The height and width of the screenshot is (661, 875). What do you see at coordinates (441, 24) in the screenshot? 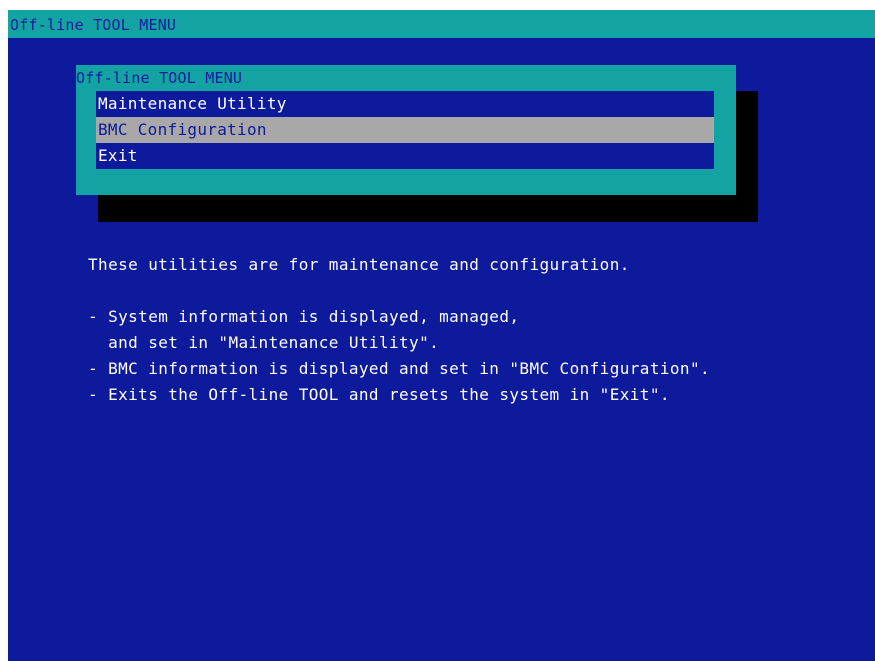
I see `window-title-bar: Off-line TOOL MENU` at bounding box center [441, 24].